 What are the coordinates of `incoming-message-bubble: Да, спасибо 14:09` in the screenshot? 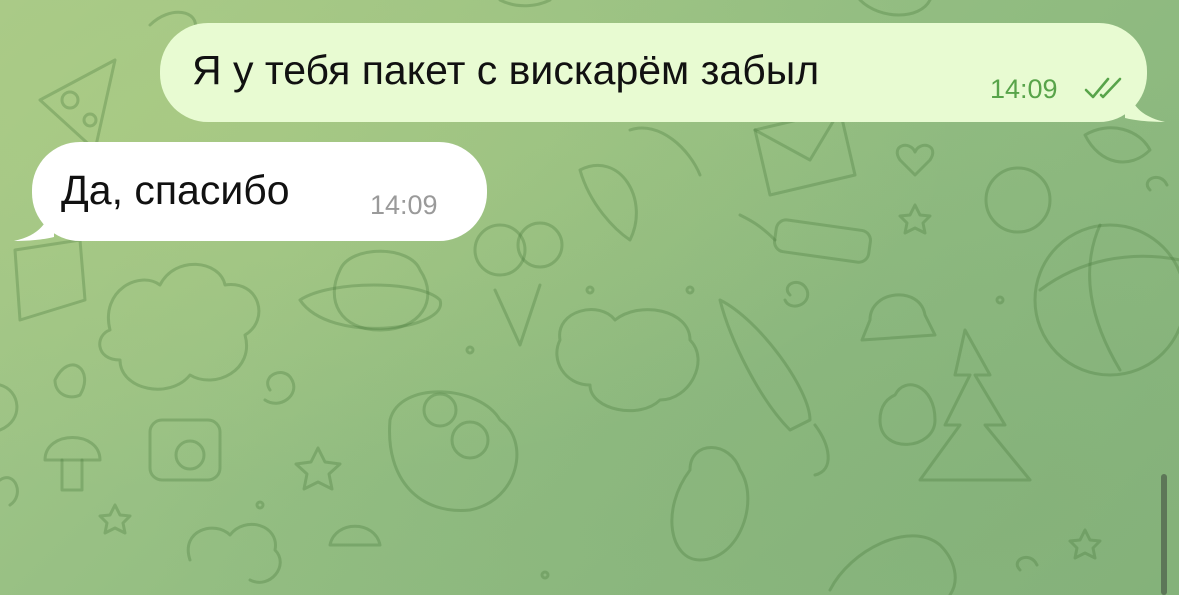 It's located at (250, 191).